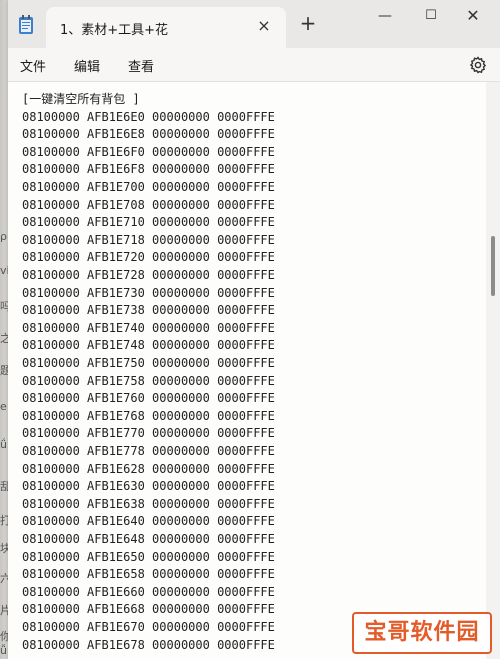  Describe the element at coordinates (148, 151) in the screenshot. I see `text-line: 08100000 AFB1E6F0 00000000 0000FFFE` at that location.